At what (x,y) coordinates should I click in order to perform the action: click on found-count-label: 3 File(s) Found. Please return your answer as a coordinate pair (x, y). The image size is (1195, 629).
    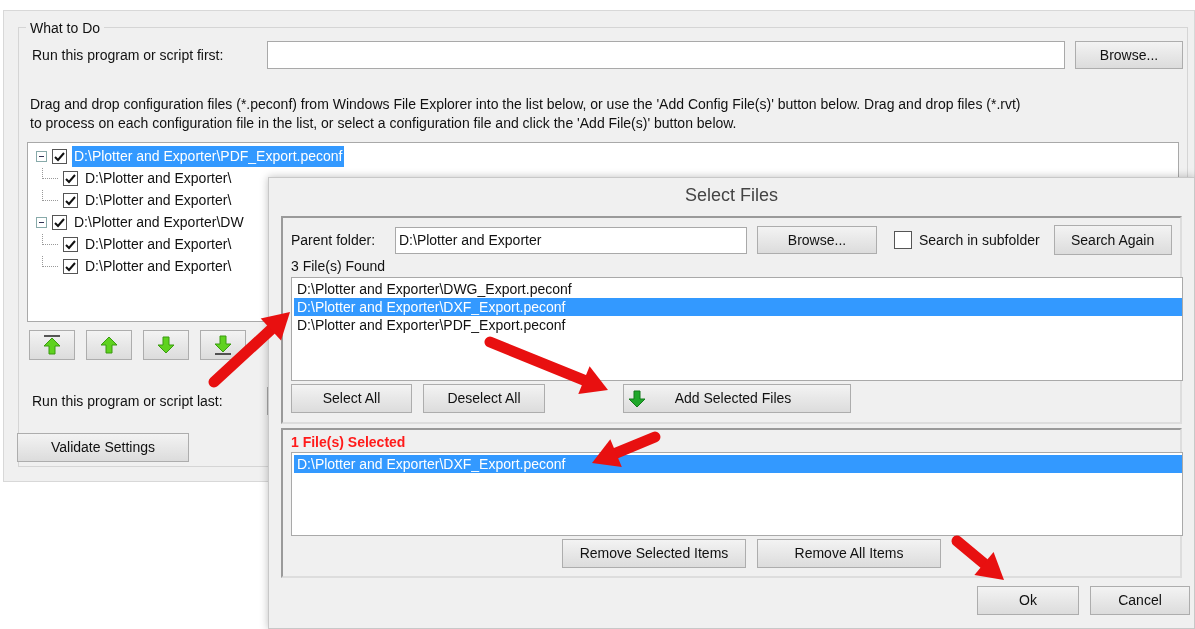
    Looking at the image, I should click on (338, 266).